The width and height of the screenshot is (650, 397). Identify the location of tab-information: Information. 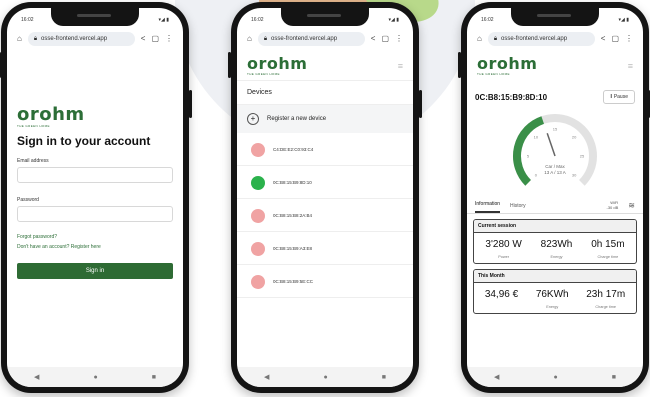
(488, 207).